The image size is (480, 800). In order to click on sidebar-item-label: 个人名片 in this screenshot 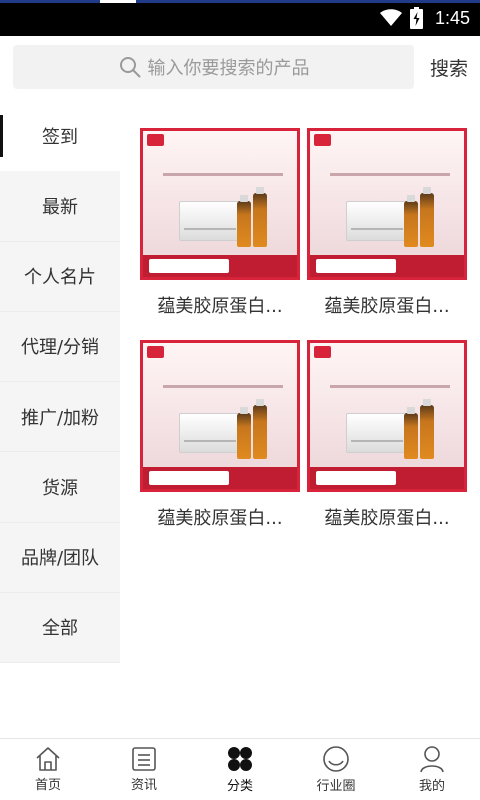, I will do `click(60, 278)`.